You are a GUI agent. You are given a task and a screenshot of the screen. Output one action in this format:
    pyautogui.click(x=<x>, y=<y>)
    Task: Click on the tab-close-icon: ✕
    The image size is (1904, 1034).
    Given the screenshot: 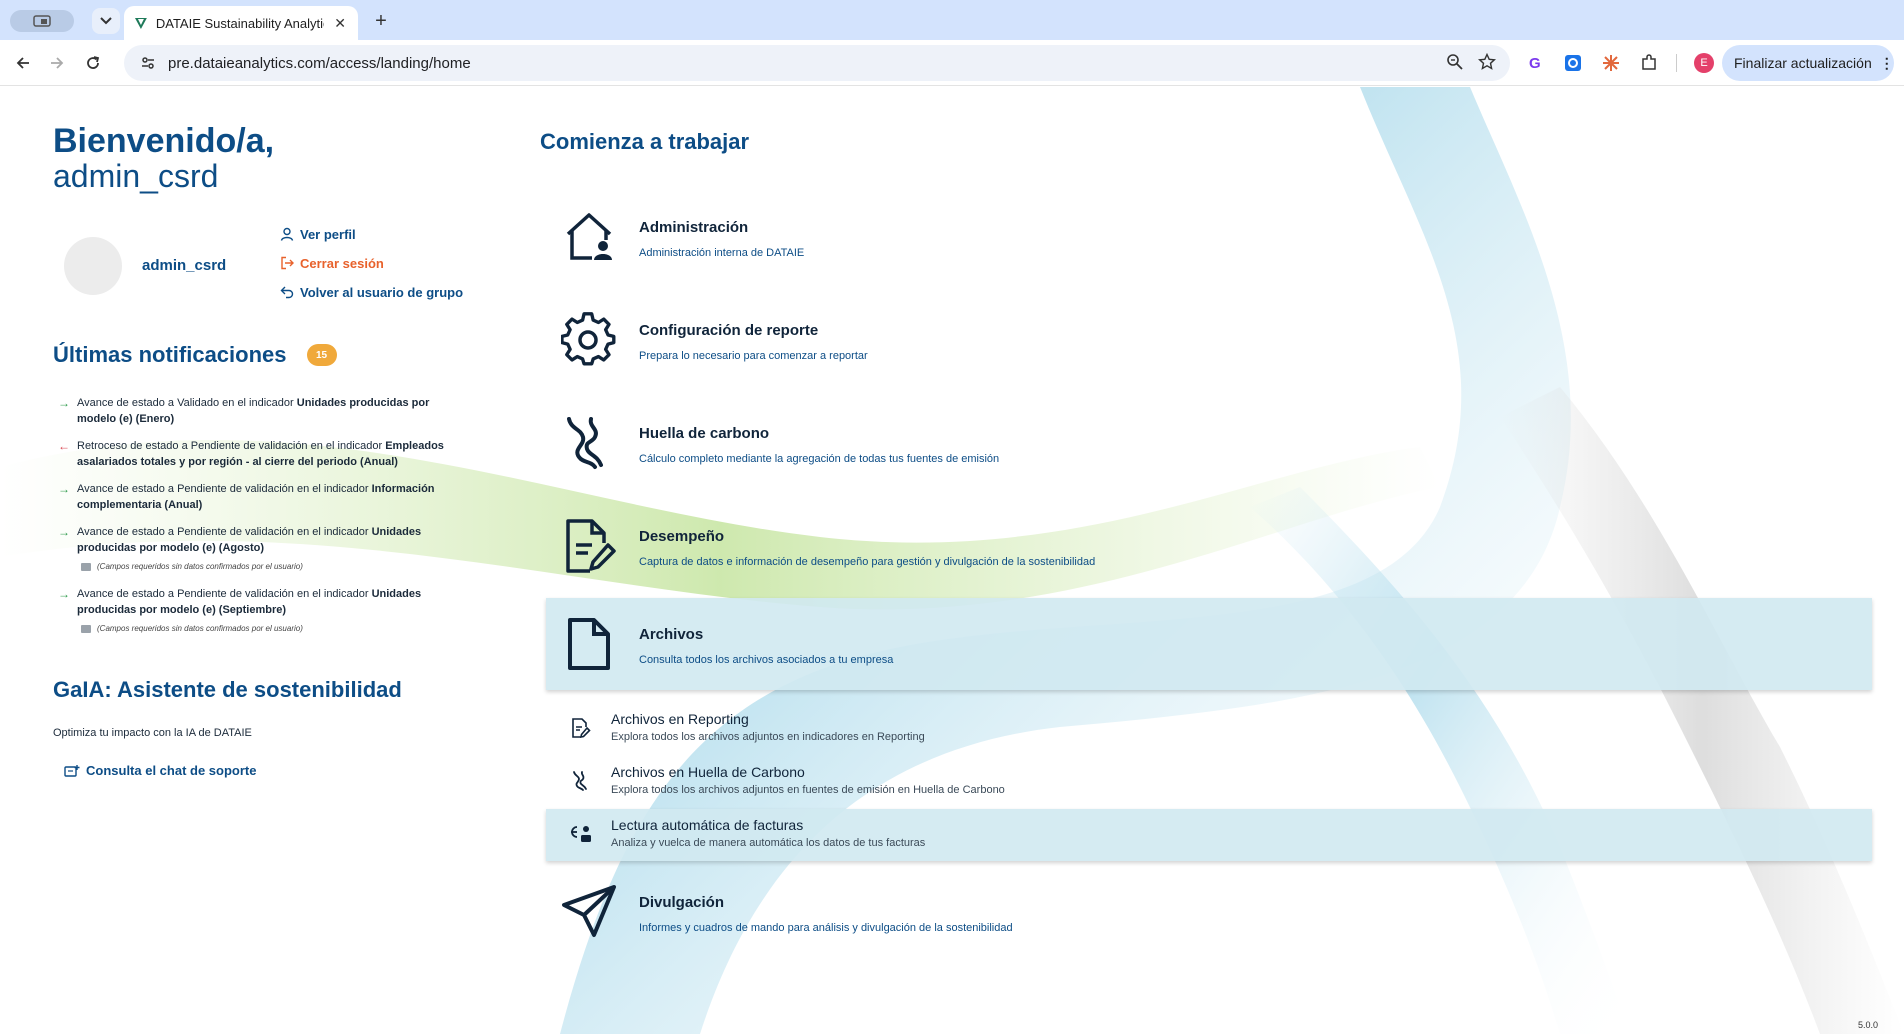 What is the action you would take?
    pyautogui.click(x=340, y=23)
    